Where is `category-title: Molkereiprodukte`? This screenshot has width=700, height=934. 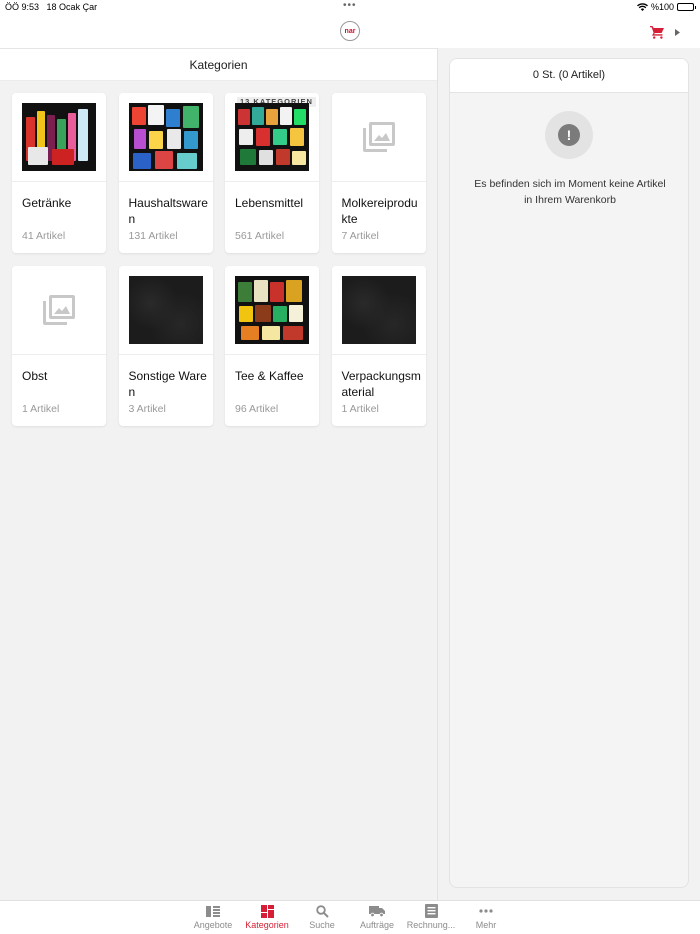
category-title: Molkereiprodukte is located at coordinates (379, 211).